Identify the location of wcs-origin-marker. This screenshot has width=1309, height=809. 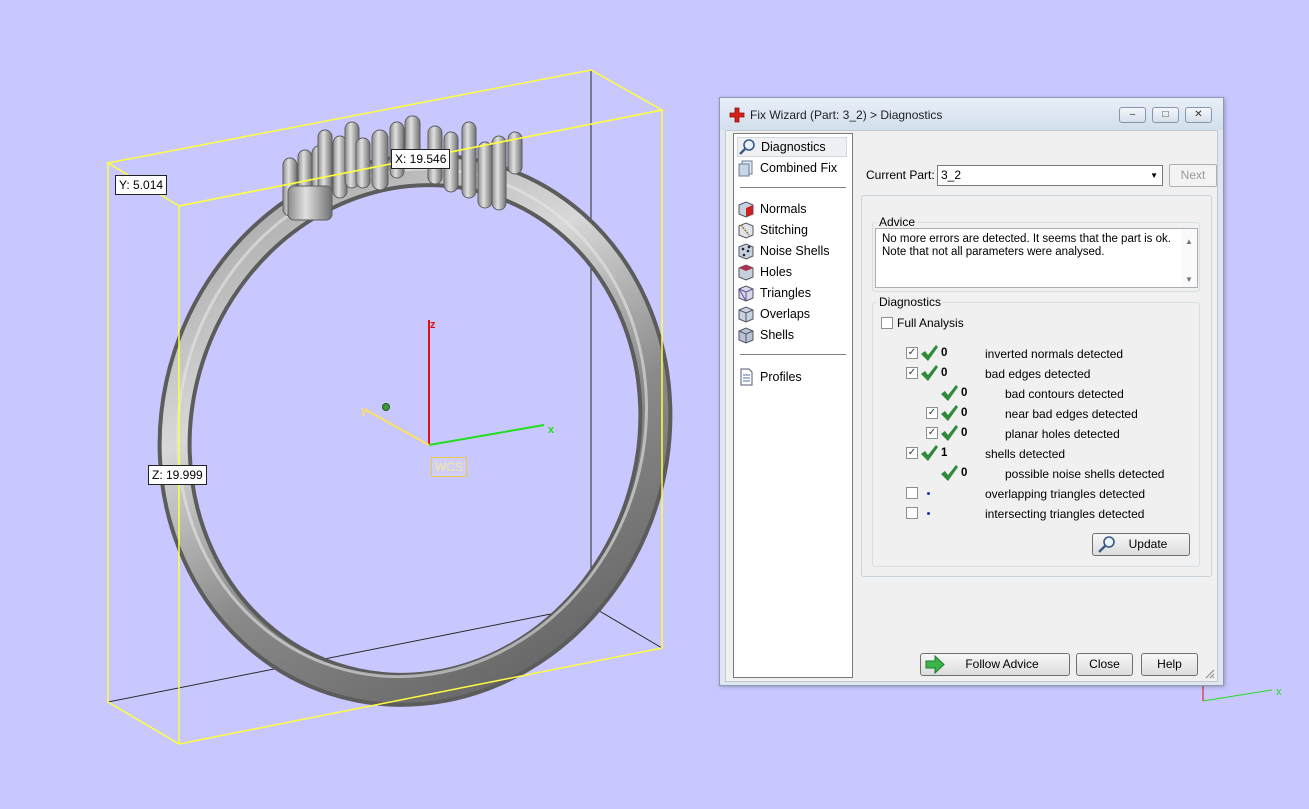
(386, 407).